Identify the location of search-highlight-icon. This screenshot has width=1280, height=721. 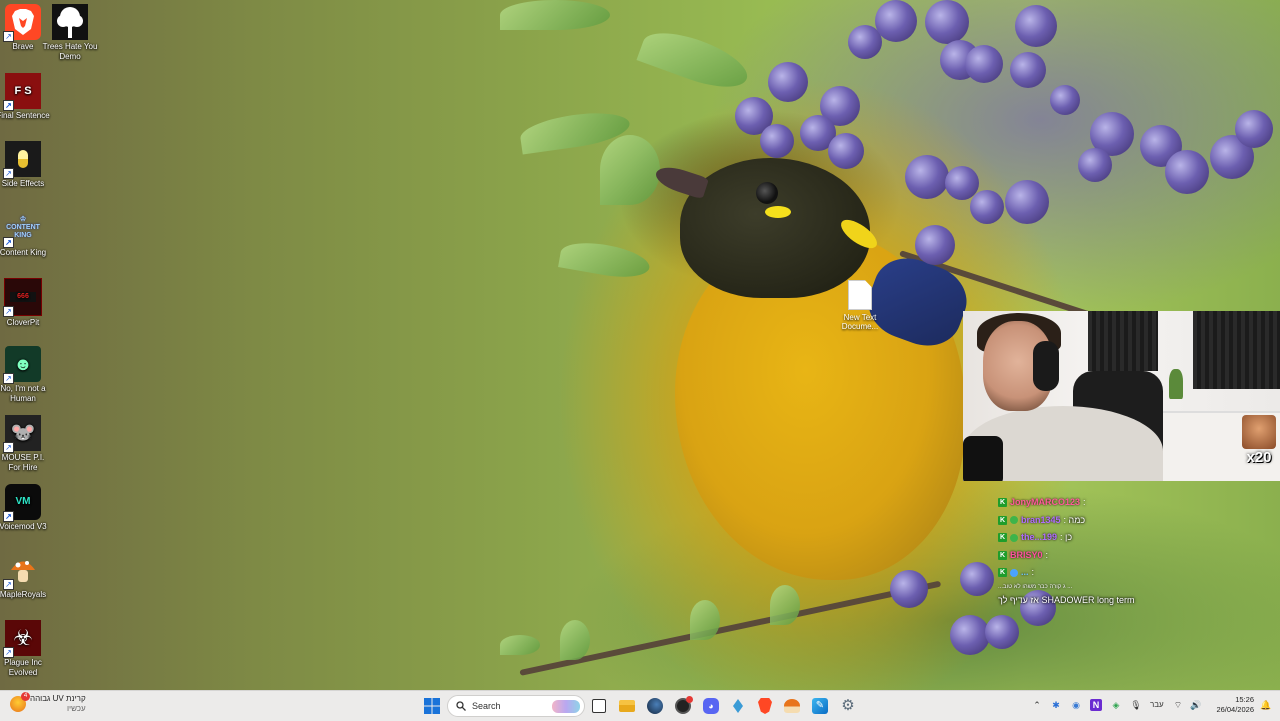
(566, 706).